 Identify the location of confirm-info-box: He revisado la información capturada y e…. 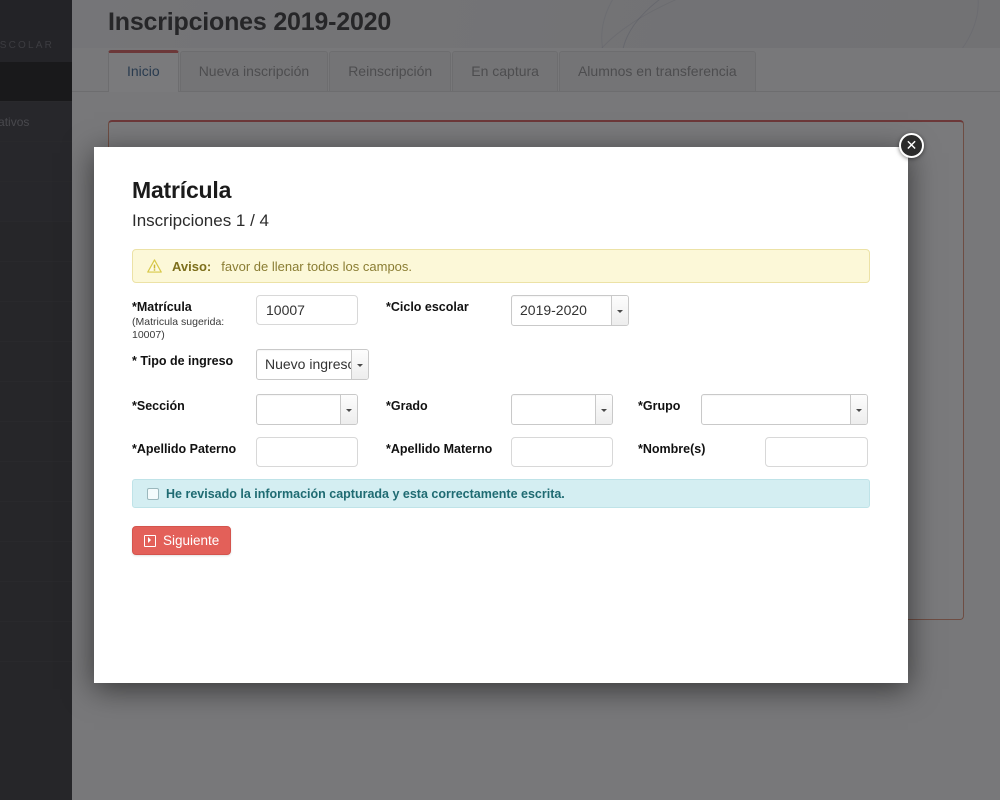
(501, 494).